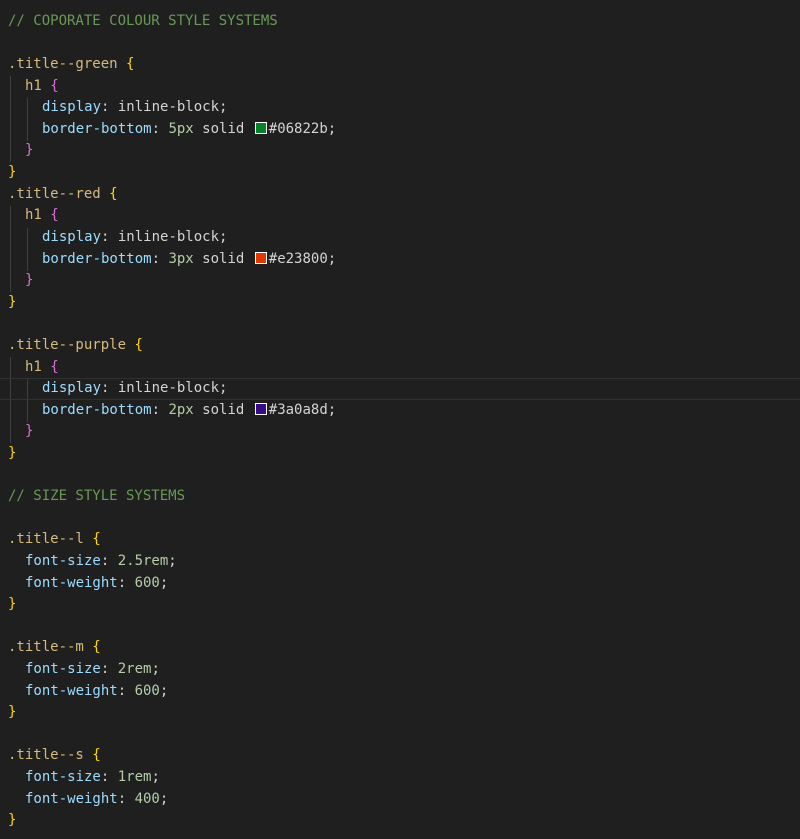 The height and width of the screenshot is (839, 800). I want to click on comment-size-systems: // SIZE STYLE SYSTEMS, so click(97, 496).